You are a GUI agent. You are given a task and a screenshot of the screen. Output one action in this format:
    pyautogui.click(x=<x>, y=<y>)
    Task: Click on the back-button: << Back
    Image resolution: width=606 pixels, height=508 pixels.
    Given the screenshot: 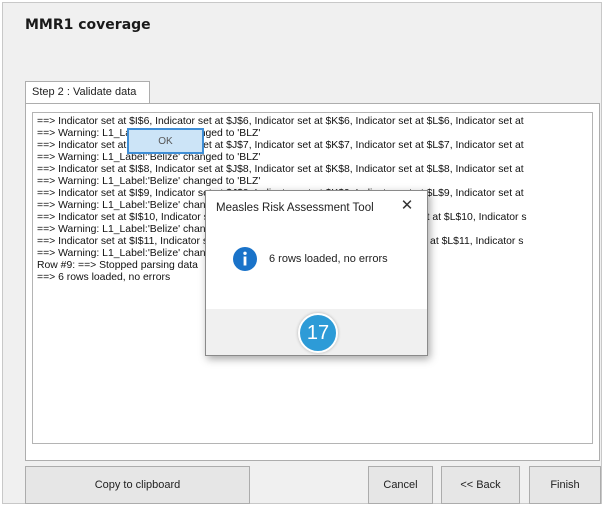 What is the action you would take?
    pyautogui.click(x=480, y=485)
    